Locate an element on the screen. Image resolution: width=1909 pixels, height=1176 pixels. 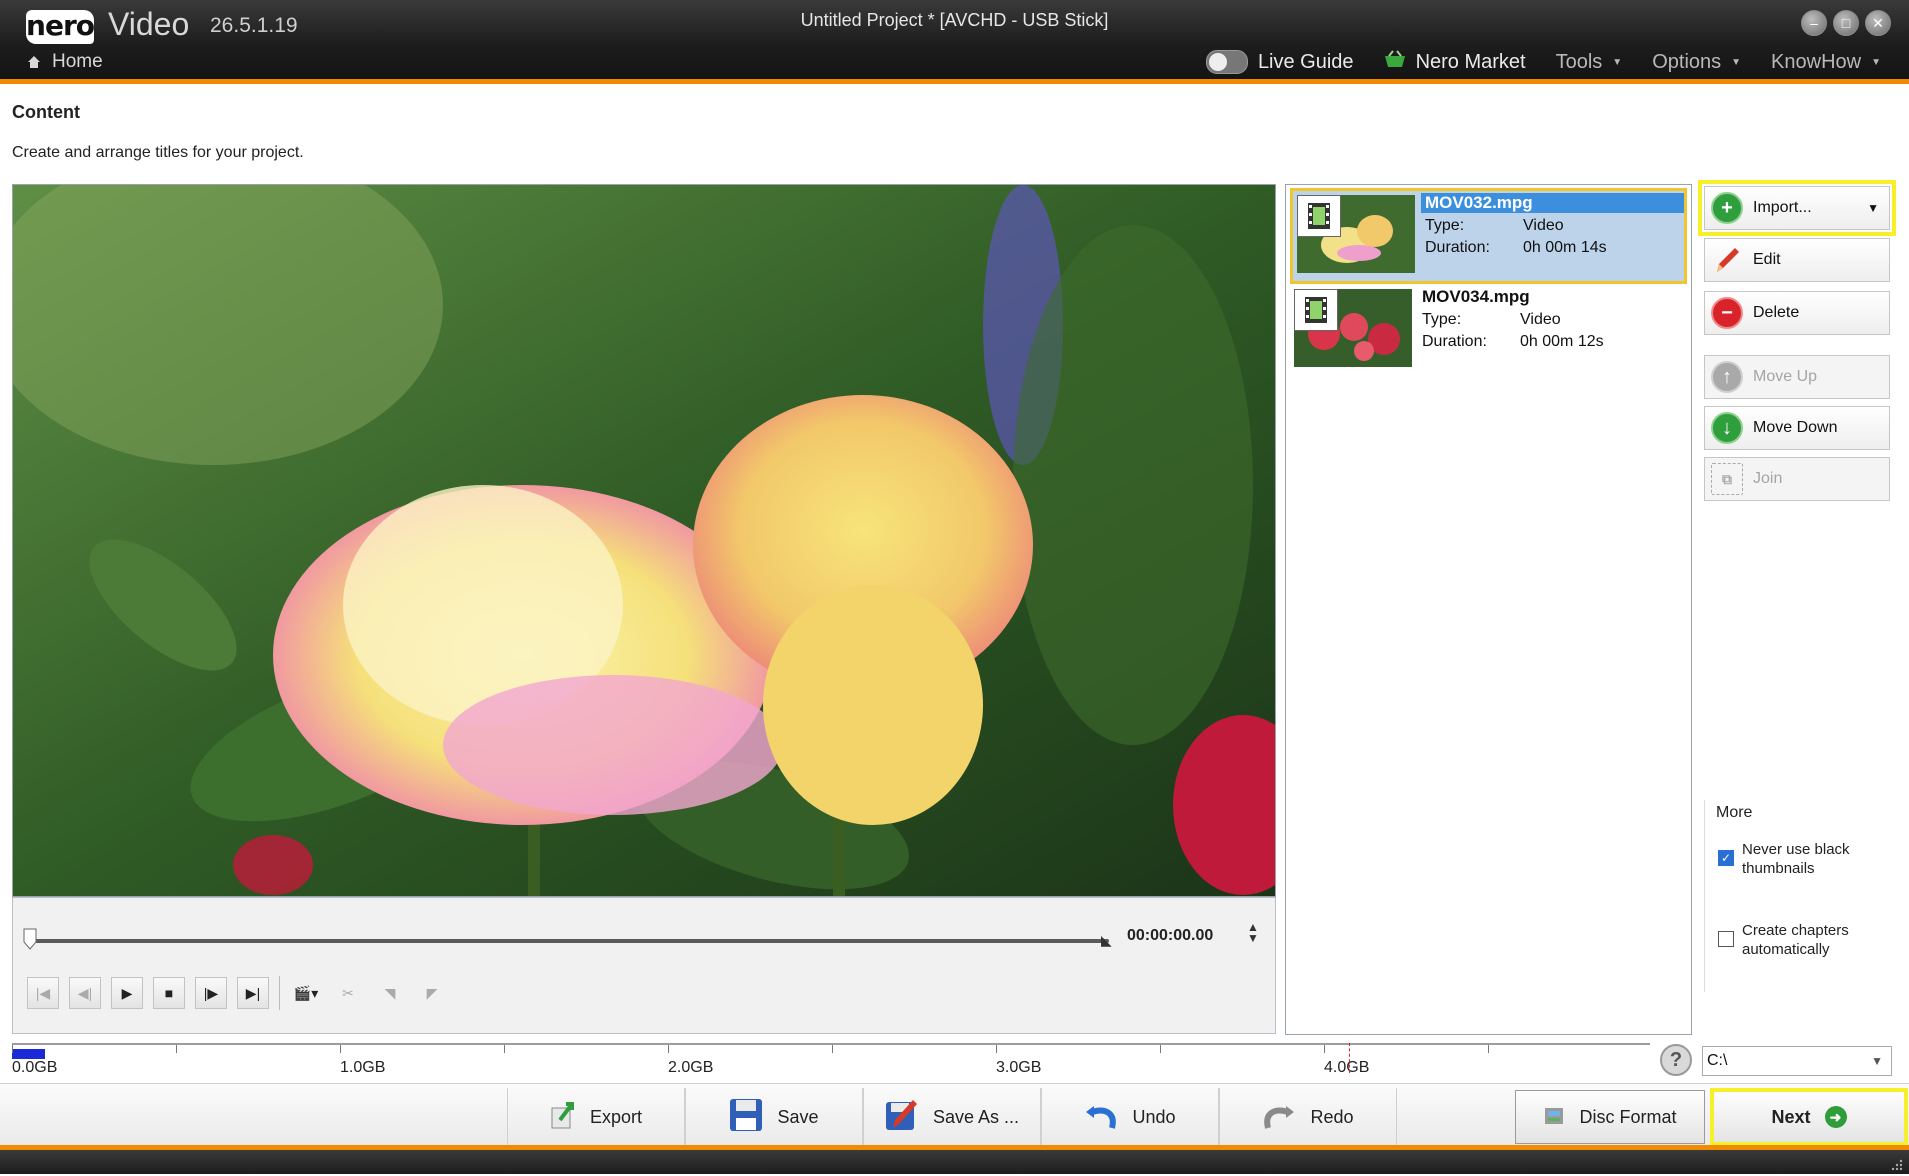
export-icon is located at coordinates (563, 1117).